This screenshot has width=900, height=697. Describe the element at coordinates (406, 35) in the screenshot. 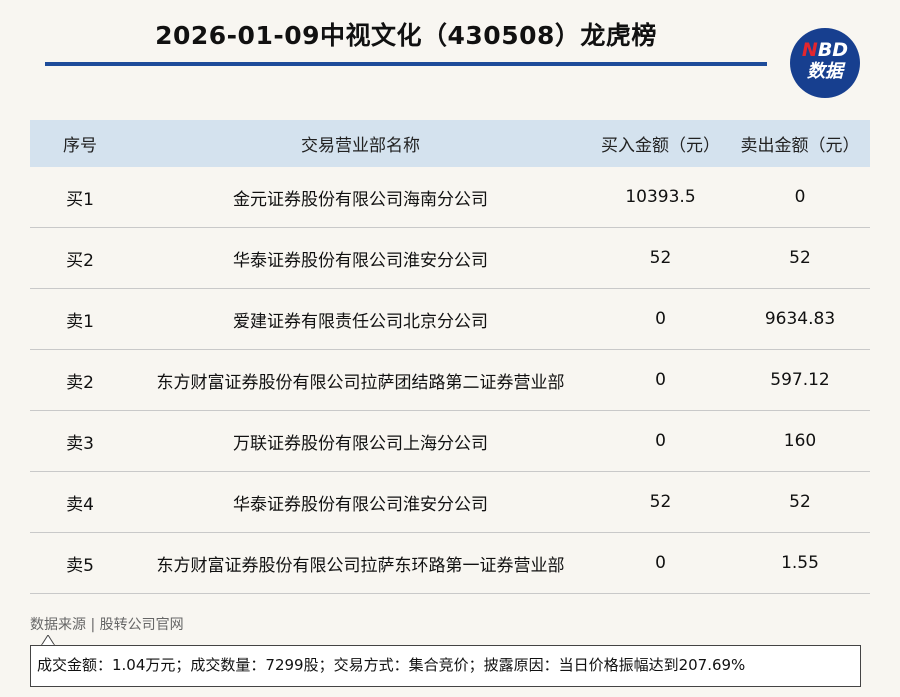

I see `page-title: 2026-01-09中视文化（430508）龙虎榜` at that location.